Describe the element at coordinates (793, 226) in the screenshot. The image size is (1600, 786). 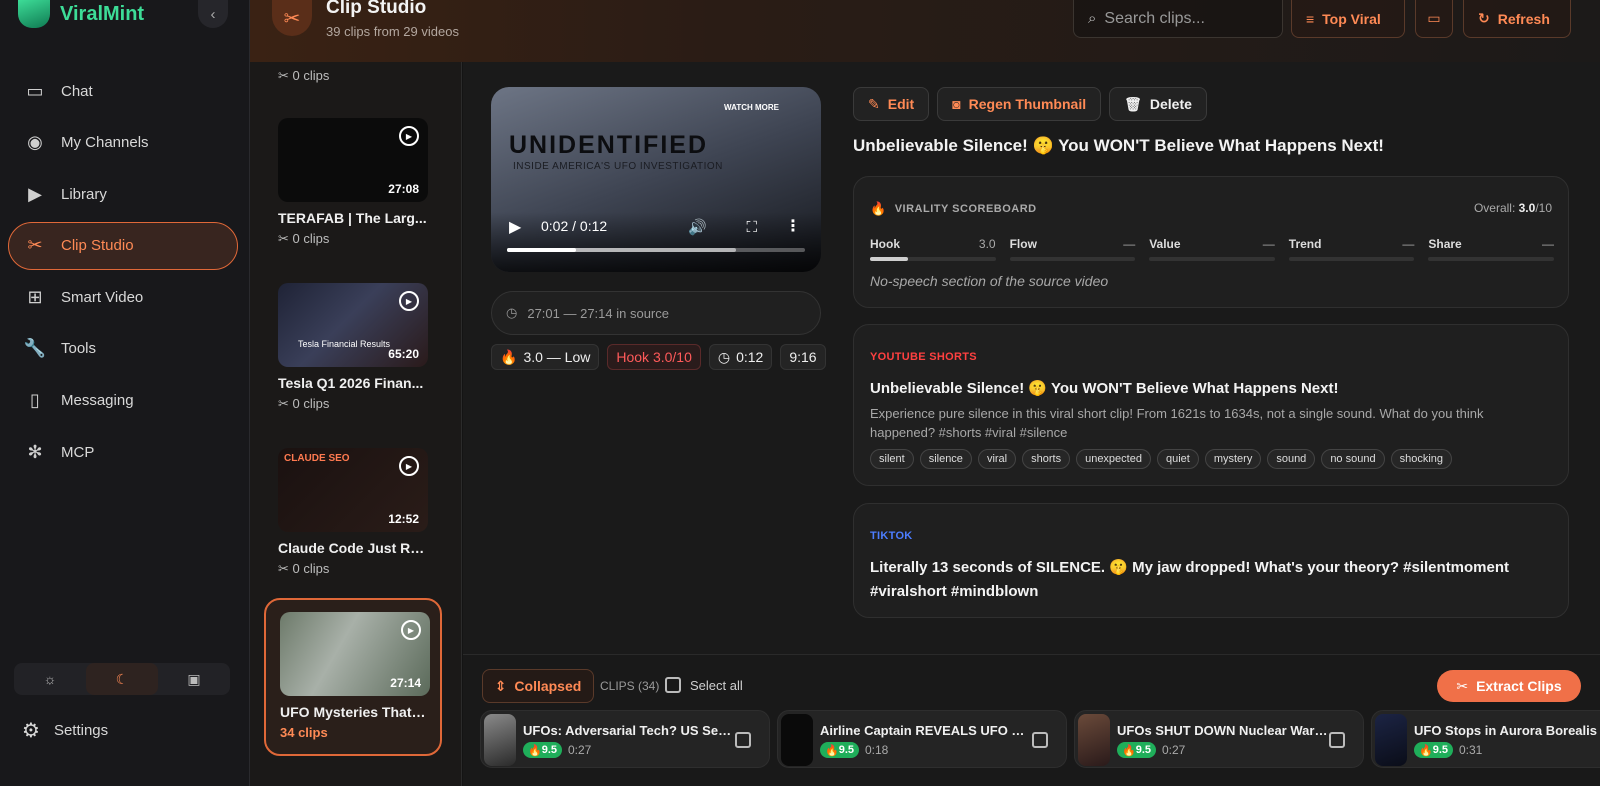
I see `more-options-icon: ⋮` at that location.